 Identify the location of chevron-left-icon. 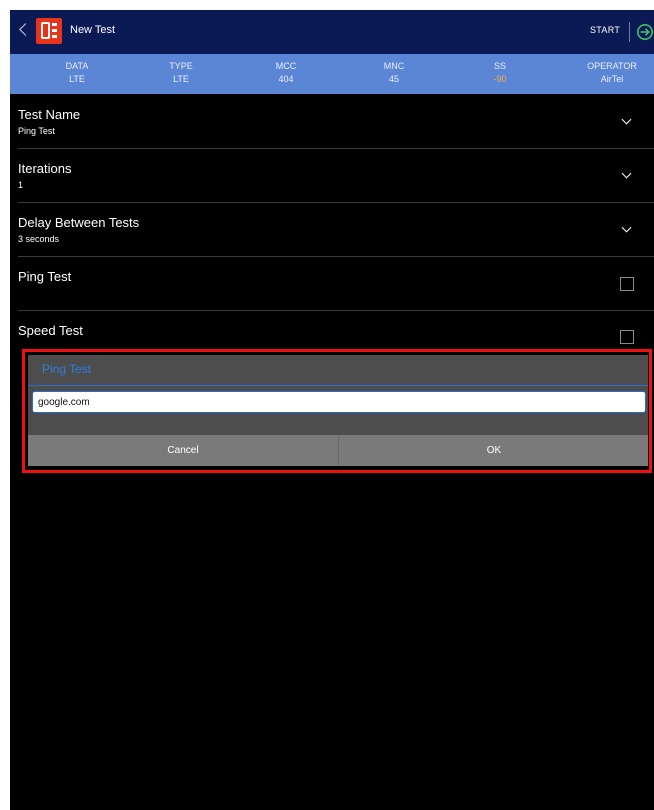
(25, 29).